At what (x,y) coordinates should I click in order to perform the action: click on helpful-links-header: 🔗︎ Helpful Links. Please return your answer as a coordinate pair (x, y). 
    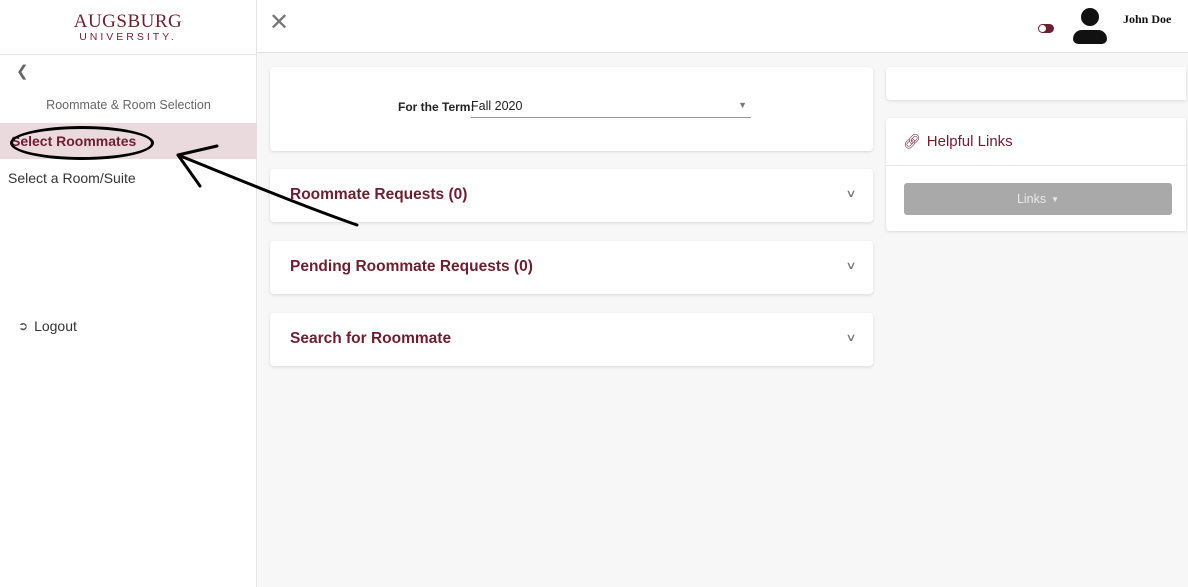
    Looking at the image, I should click on (1036, 142).